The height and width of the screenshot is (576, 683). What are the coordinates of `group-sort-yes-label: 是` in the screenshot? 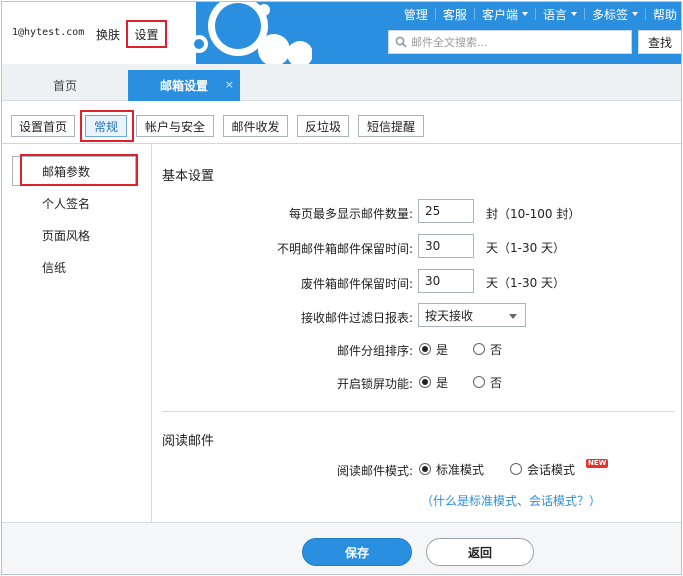 It's located at (442, 350).